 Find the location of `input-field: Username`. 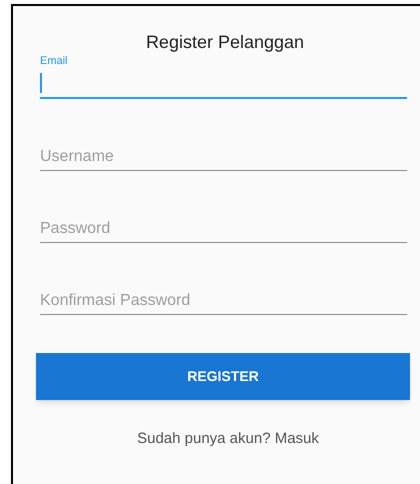

input-field: Username is located at coordinates (223, 148).